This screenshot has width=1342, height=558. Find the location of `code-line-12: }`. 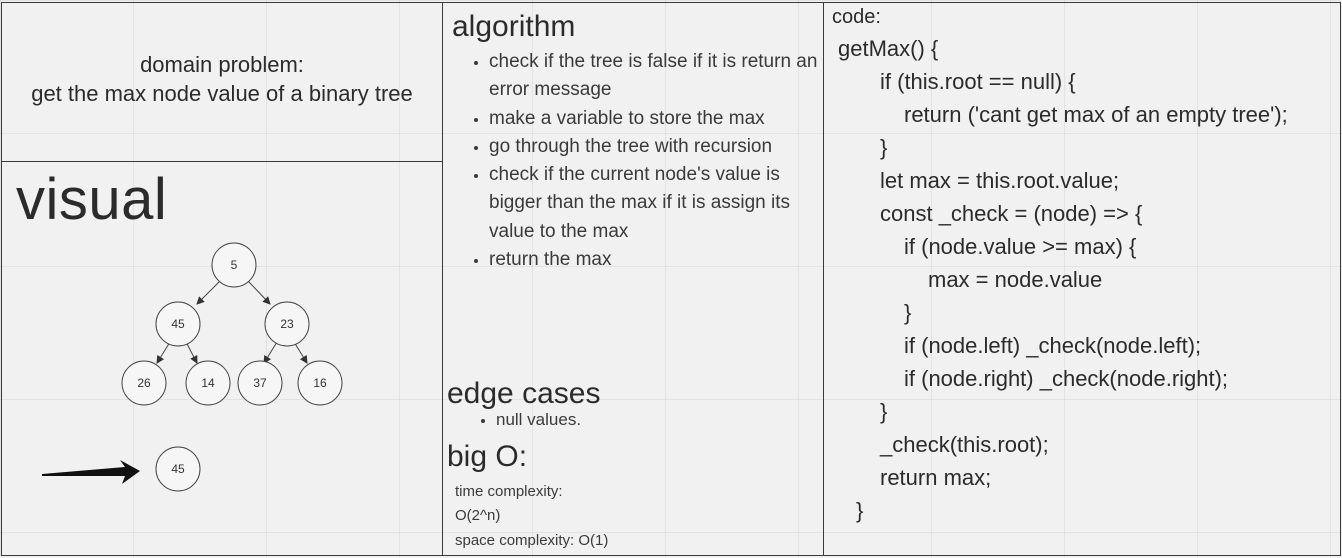

code-line-12: } is located at coordinates (884, 411).